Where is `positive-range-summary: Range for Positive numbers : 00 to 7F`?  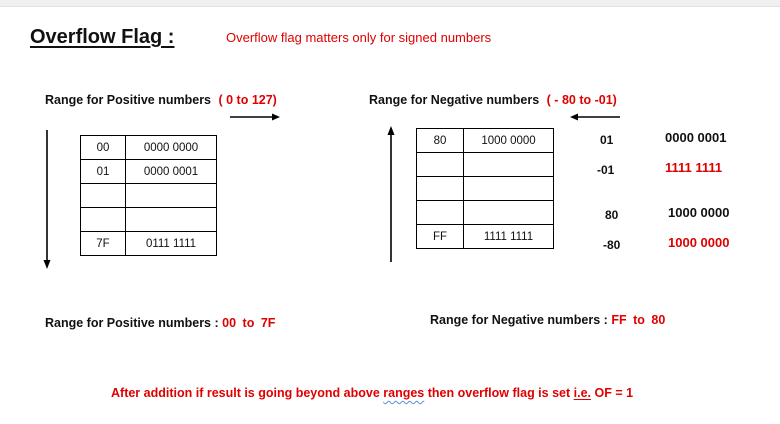 positive-range-summary: Range for Positive numbers : 00 to 7F is located at coordinates (160, 323).